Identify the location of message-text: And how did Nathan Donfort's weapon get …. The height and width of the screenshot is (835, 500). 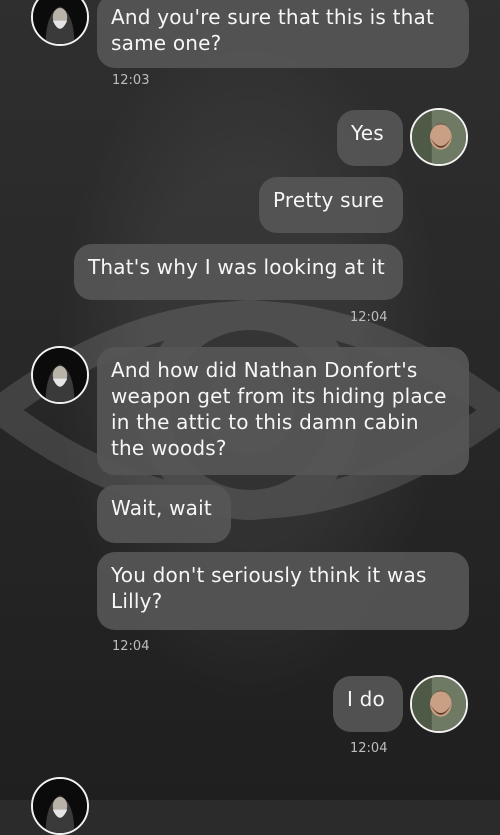
(279, 409).